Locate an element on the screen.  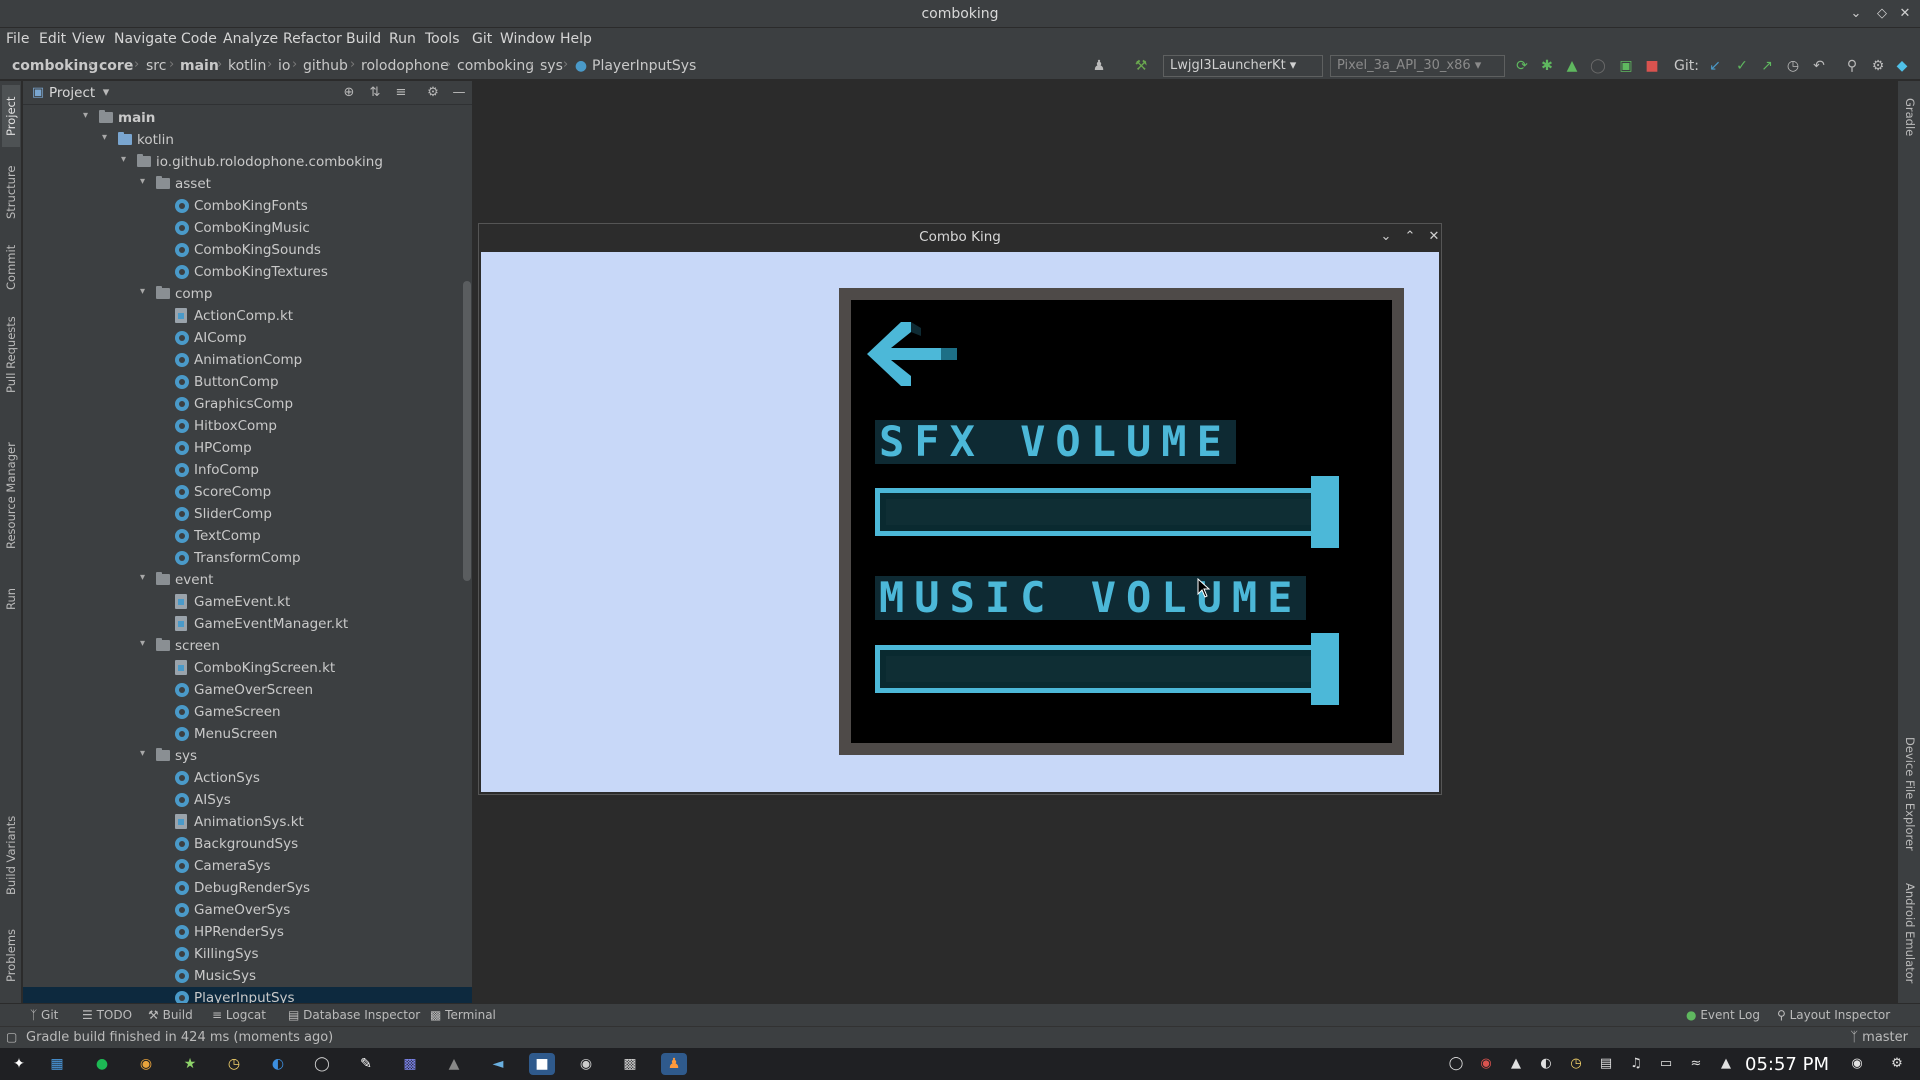
breadcrumb-item: src is located at coordinates (156, 66).